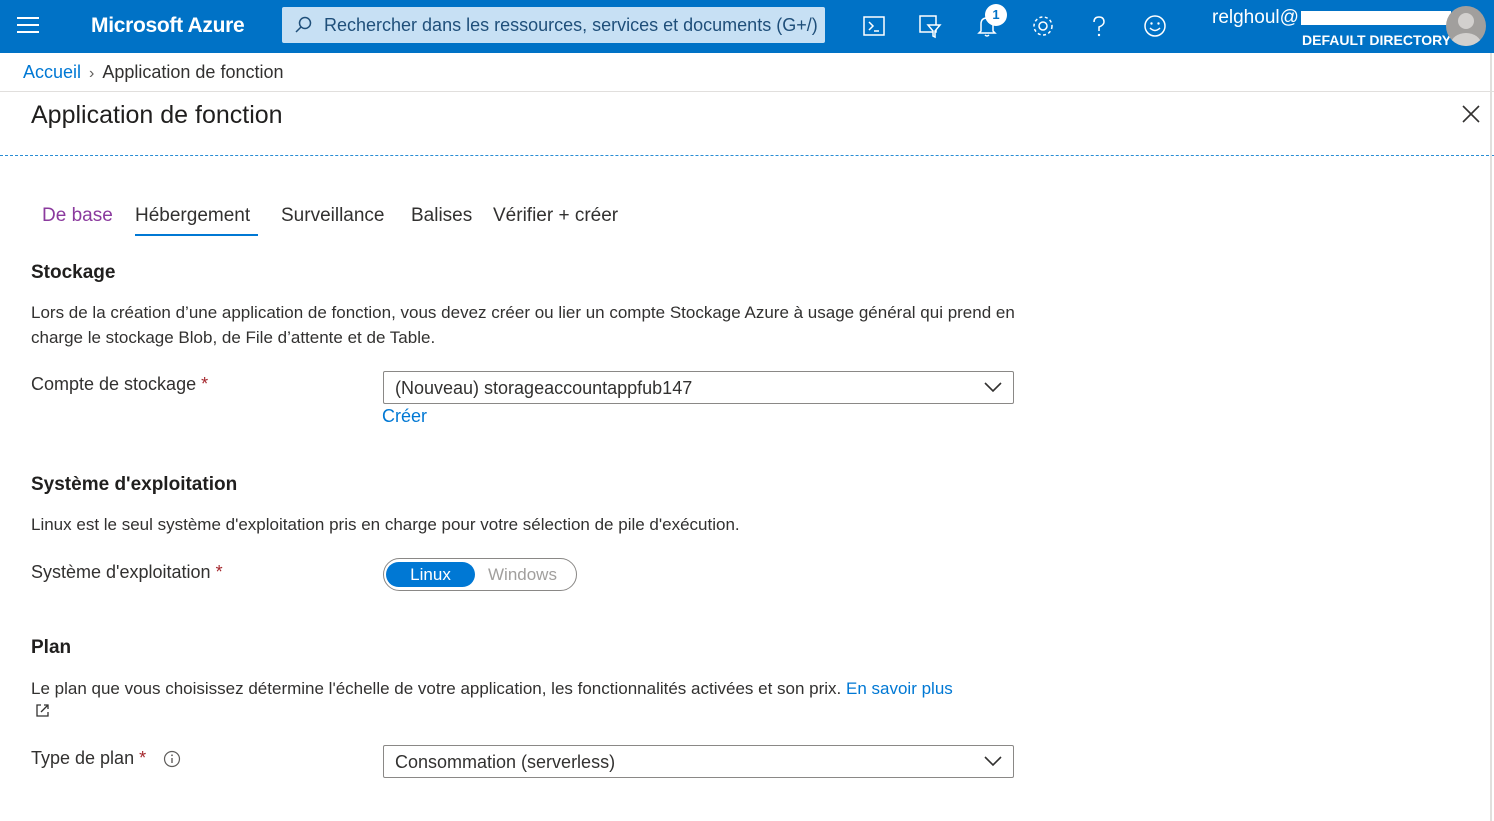  Describe the element at coordinates (874, 26) in the screenshot. I see `cloud-shell-icon` at that location.